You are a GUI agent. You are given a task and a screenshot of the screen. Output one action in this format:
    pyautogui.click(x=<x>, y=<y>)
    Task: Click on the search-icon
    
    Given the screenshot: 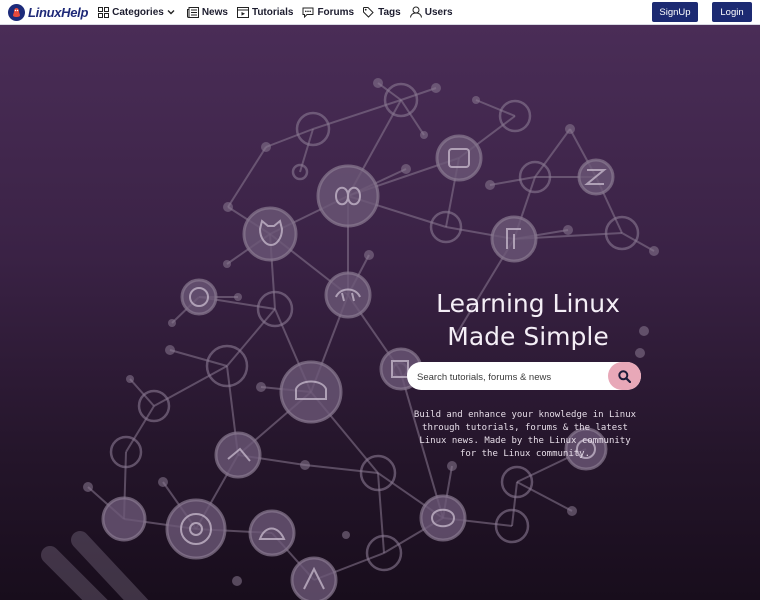 What is the action you would take?
    pyautogui.click(x=624, y=376)
    